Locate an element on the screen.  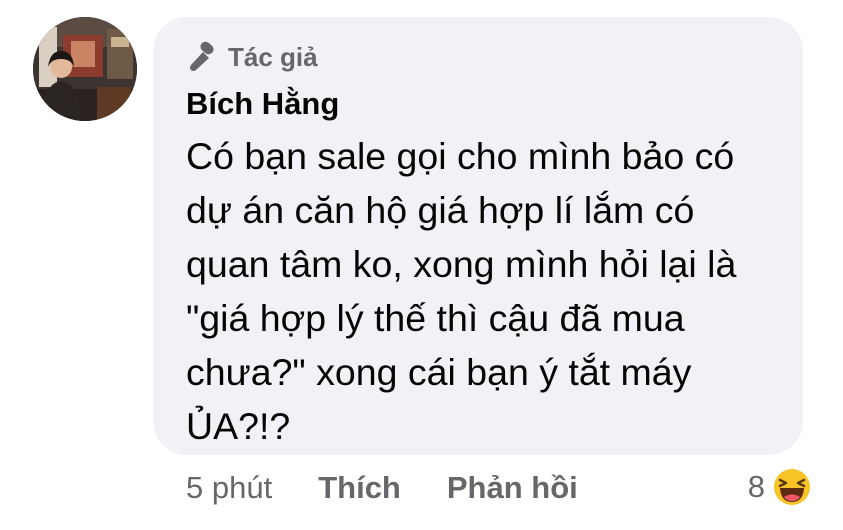
reaction-count: 8 is located at coordinates (756, 486).